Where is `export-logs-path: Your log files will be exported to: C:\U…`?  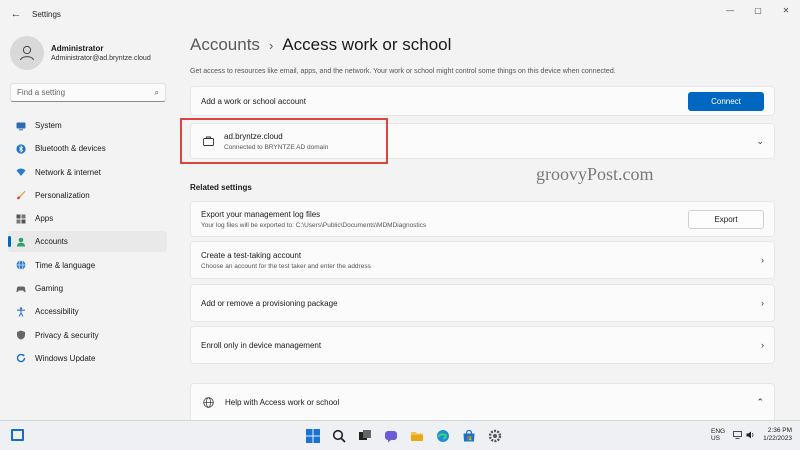
export-logs-path: Your log files will be exported to: C:\U… is located at coordinates (314, 225).